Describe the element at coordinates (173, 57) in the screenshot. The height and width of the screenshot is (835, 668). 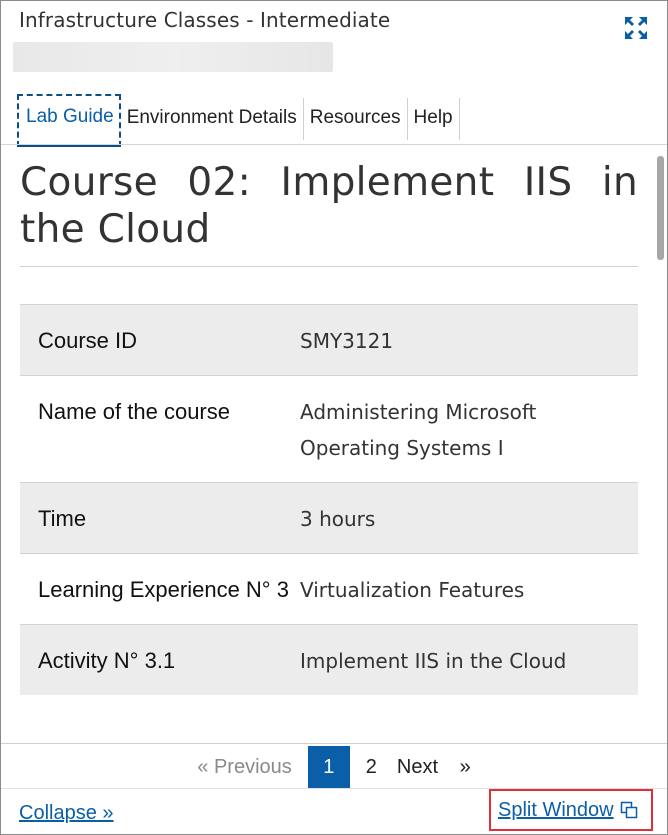
I see `redacted-subtitle` at that location.